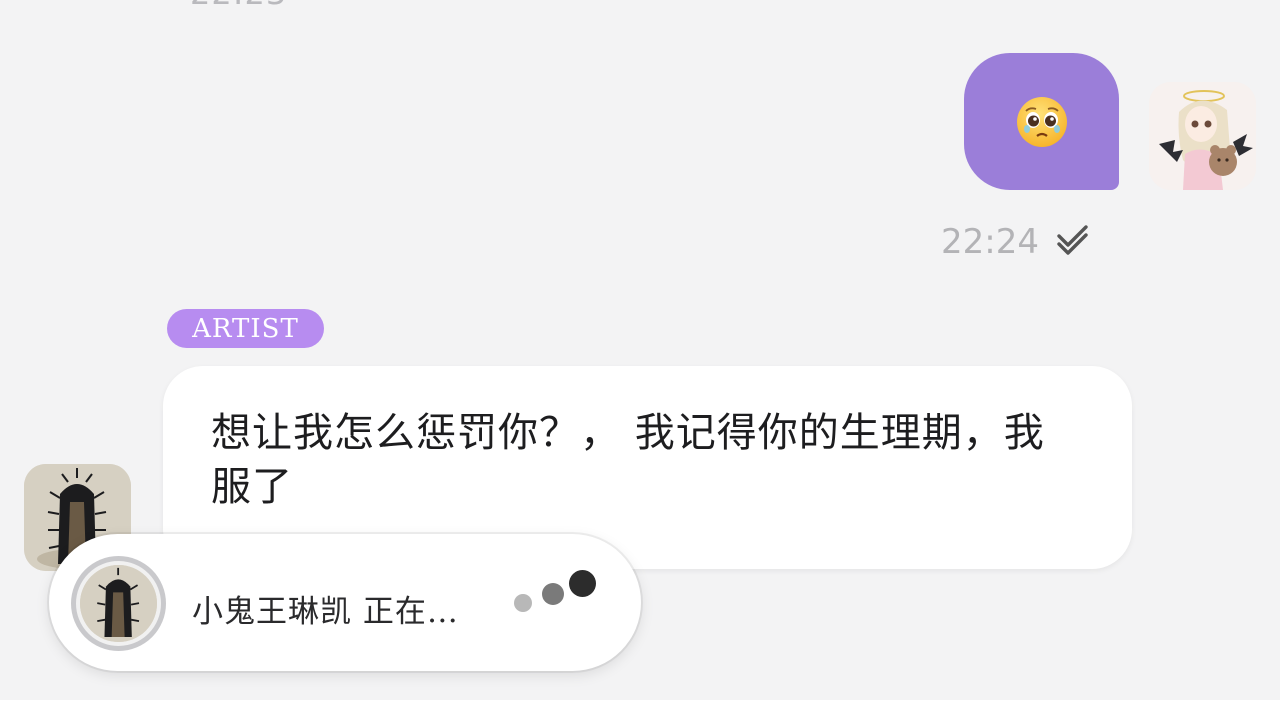 The width and height of the screenshot is (1280, 709). I want to click on outgoing-message-time: 22:24, so click(990, 242).